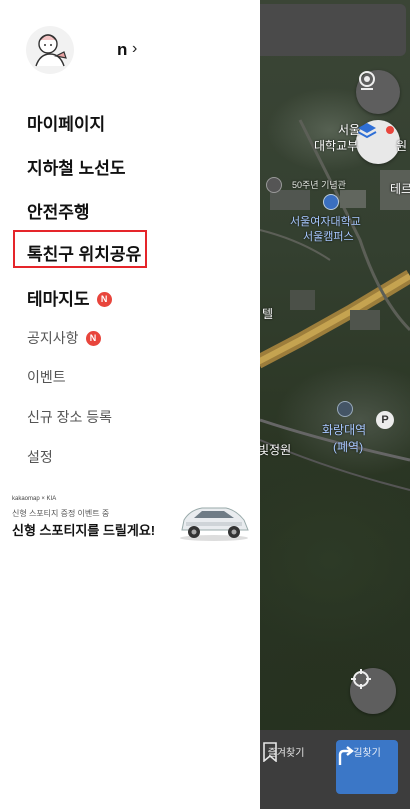 This screenshot has width=410, height=809. I want to click on menu-item-notice: 공지사항 N, so click(64, 338).